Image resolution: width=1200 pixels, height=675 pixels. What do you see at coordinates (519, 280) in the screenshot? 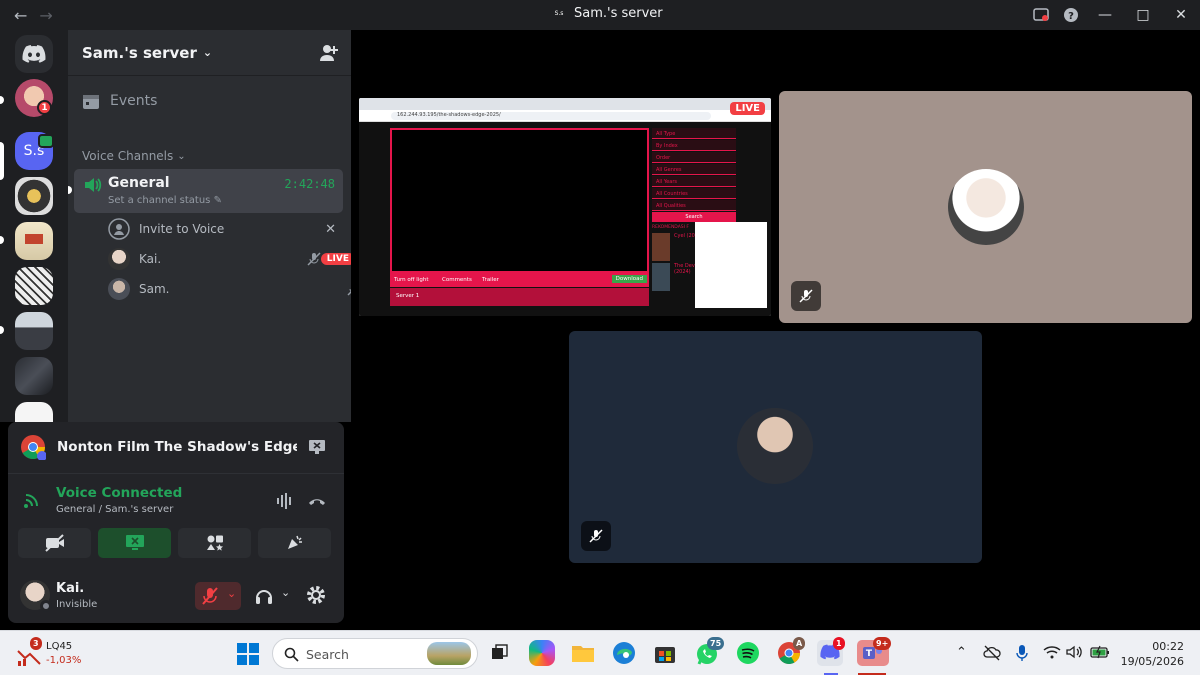
I see `player-controls: Turn off light Comments Trailer Download` at bounding box center [519, 280].